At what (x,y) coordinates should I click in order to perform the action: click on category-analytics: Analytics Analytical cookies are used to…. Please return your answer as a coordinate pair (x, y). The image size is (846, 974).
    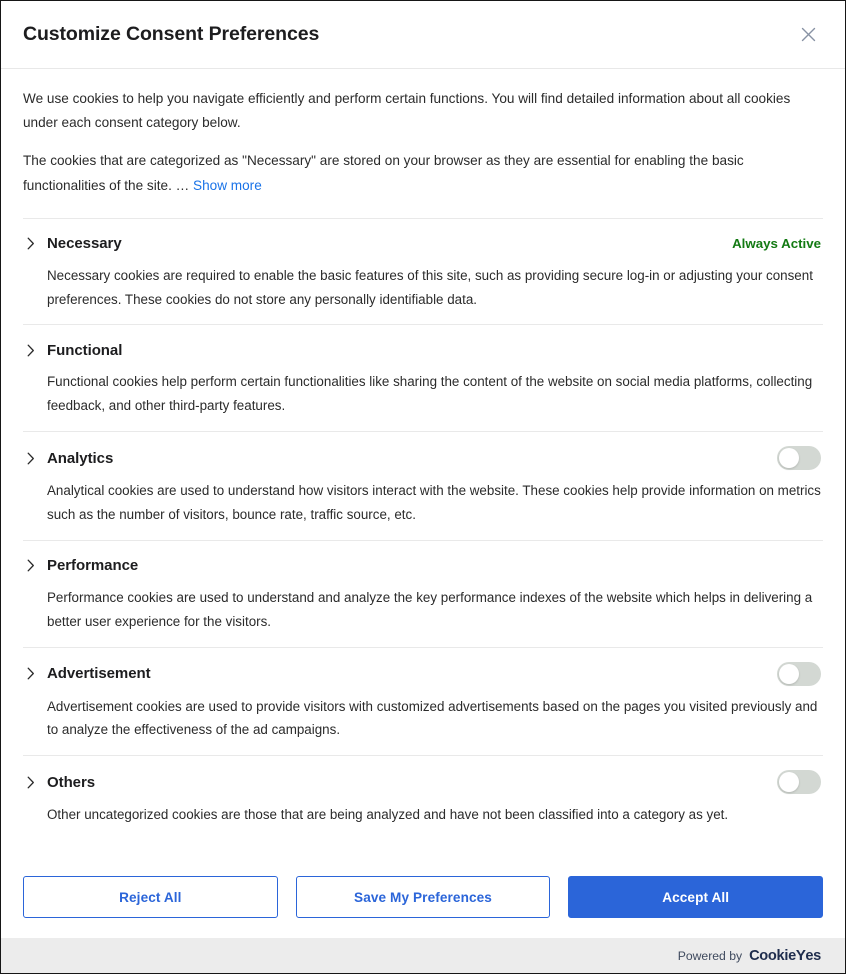
    Looking at the image, I should click on (423, 485).